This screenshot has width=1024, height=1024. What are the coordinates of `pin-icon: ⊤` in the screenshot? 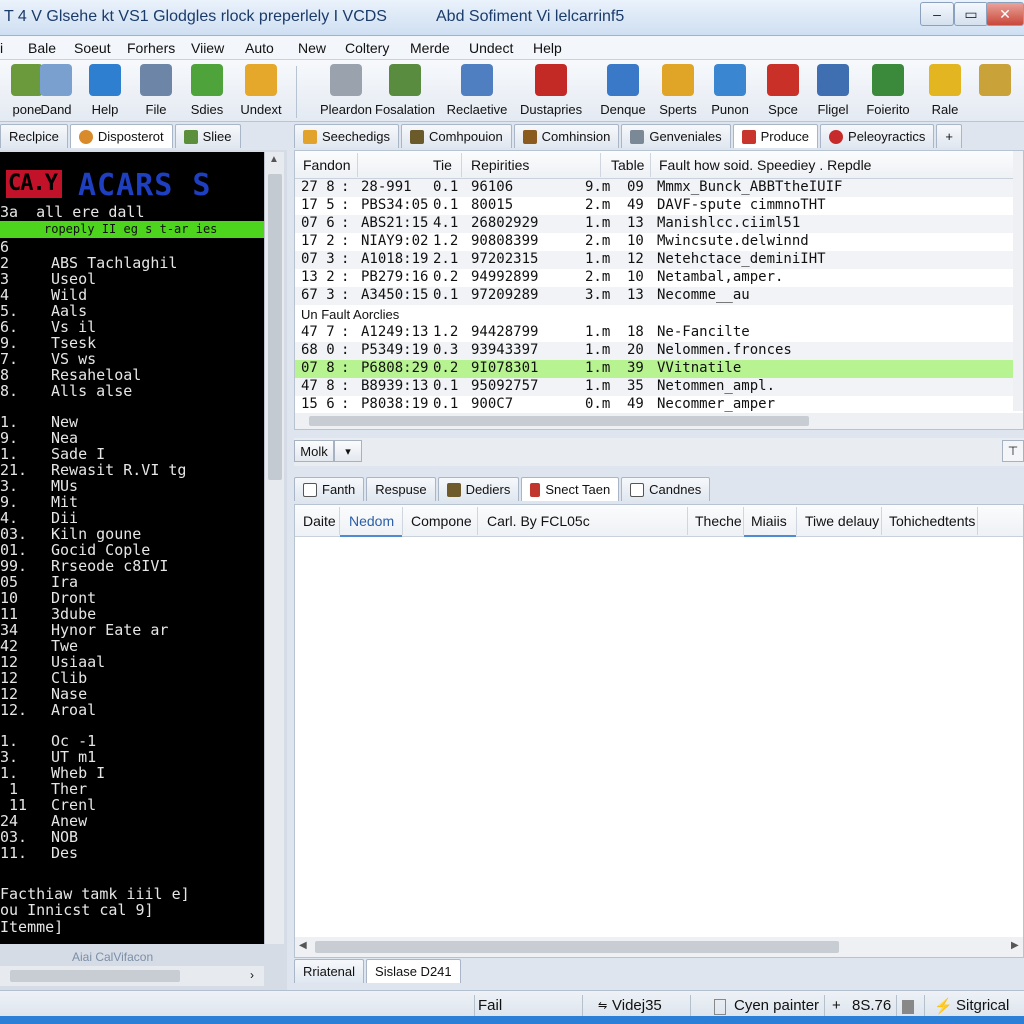 It's located at (1013, 451).